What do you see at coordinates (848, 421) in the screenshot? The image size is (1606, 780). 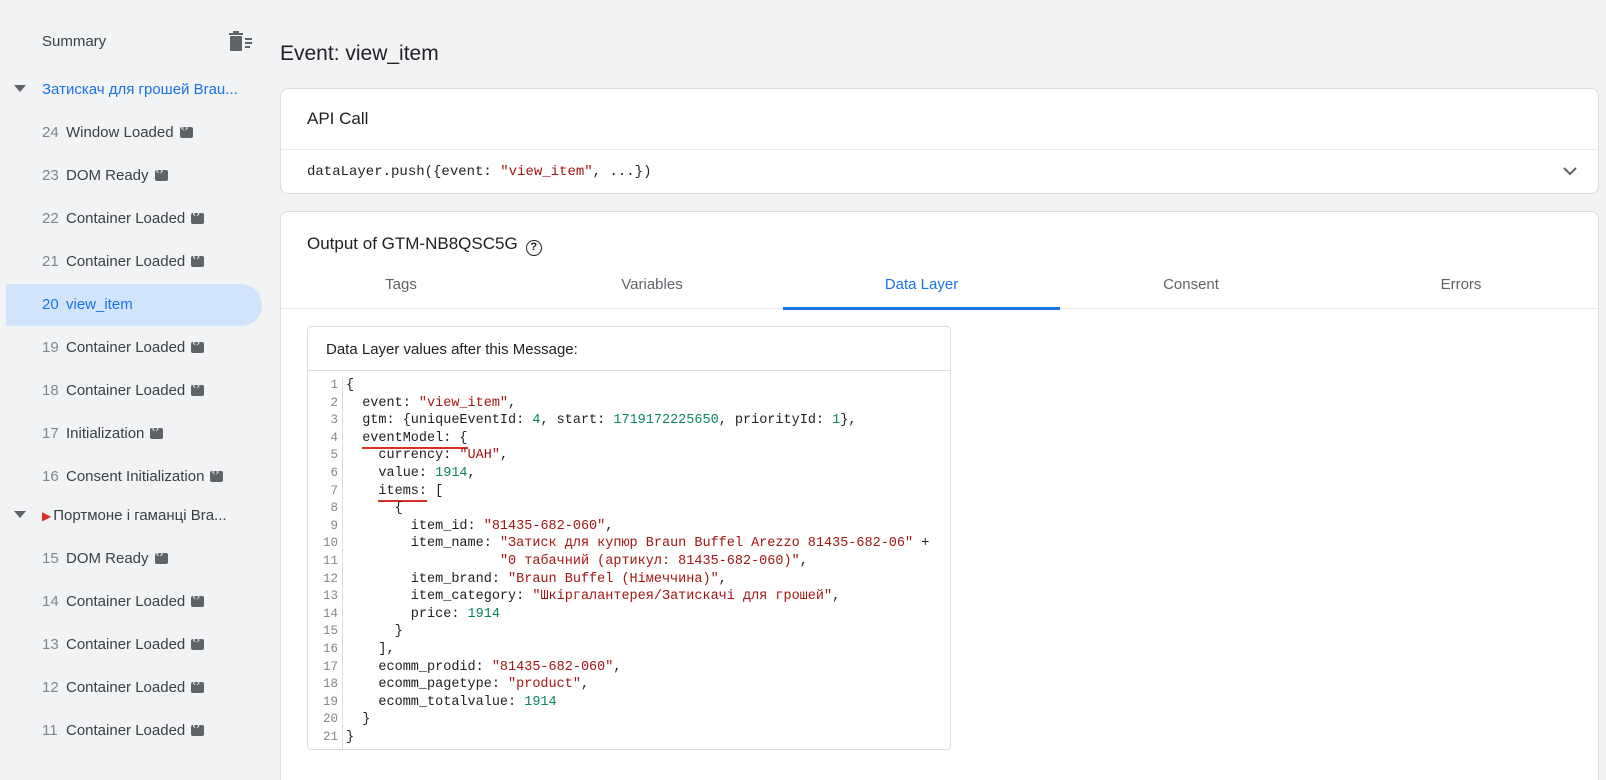 I see `code-token: },` at bounding box center [848, 421].